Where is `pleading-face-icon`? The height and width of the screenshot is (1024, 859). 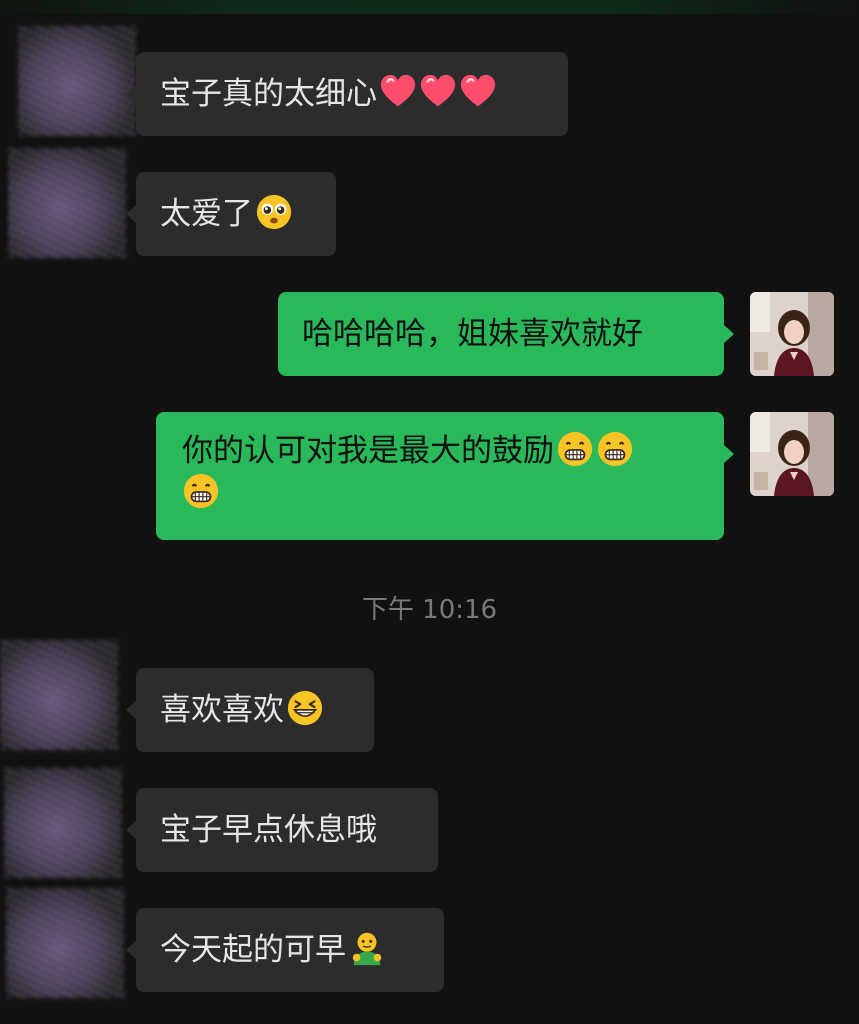
pleading-face-icon is located at coordinates (274, 212).